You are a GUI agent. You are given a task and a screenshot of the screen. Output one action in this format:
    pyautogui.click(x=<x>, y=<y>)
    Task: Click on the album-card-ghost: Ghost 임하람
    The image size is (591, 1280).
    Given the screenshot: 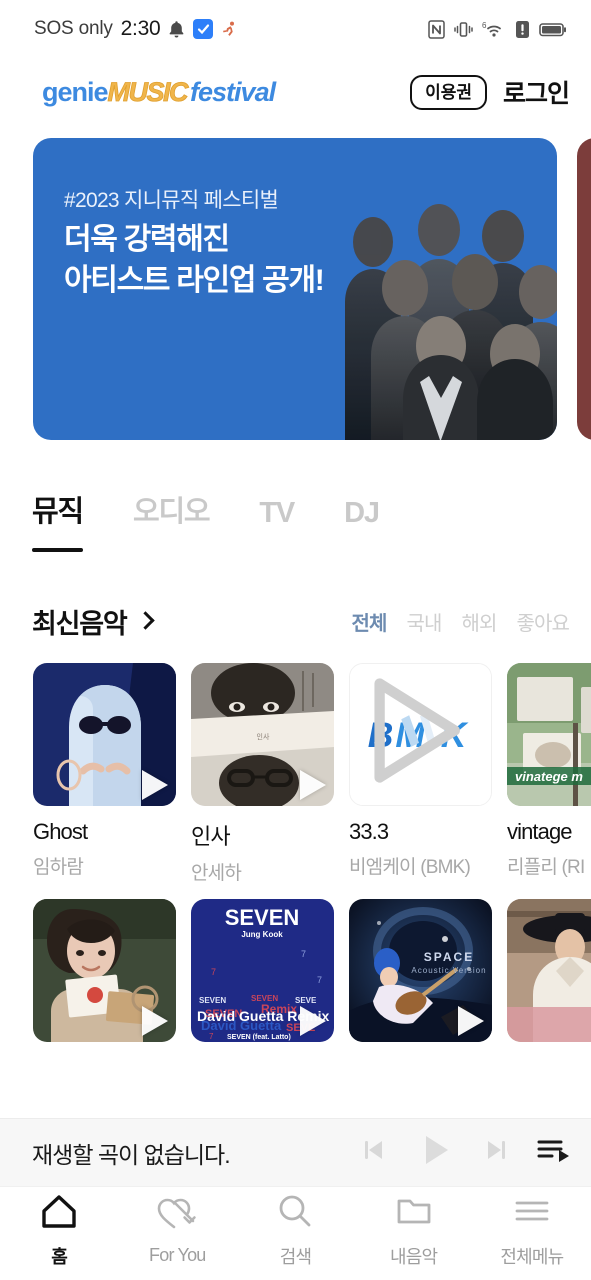 What is the action you would take?
    pyautogui.click(x=104, y=774)
    